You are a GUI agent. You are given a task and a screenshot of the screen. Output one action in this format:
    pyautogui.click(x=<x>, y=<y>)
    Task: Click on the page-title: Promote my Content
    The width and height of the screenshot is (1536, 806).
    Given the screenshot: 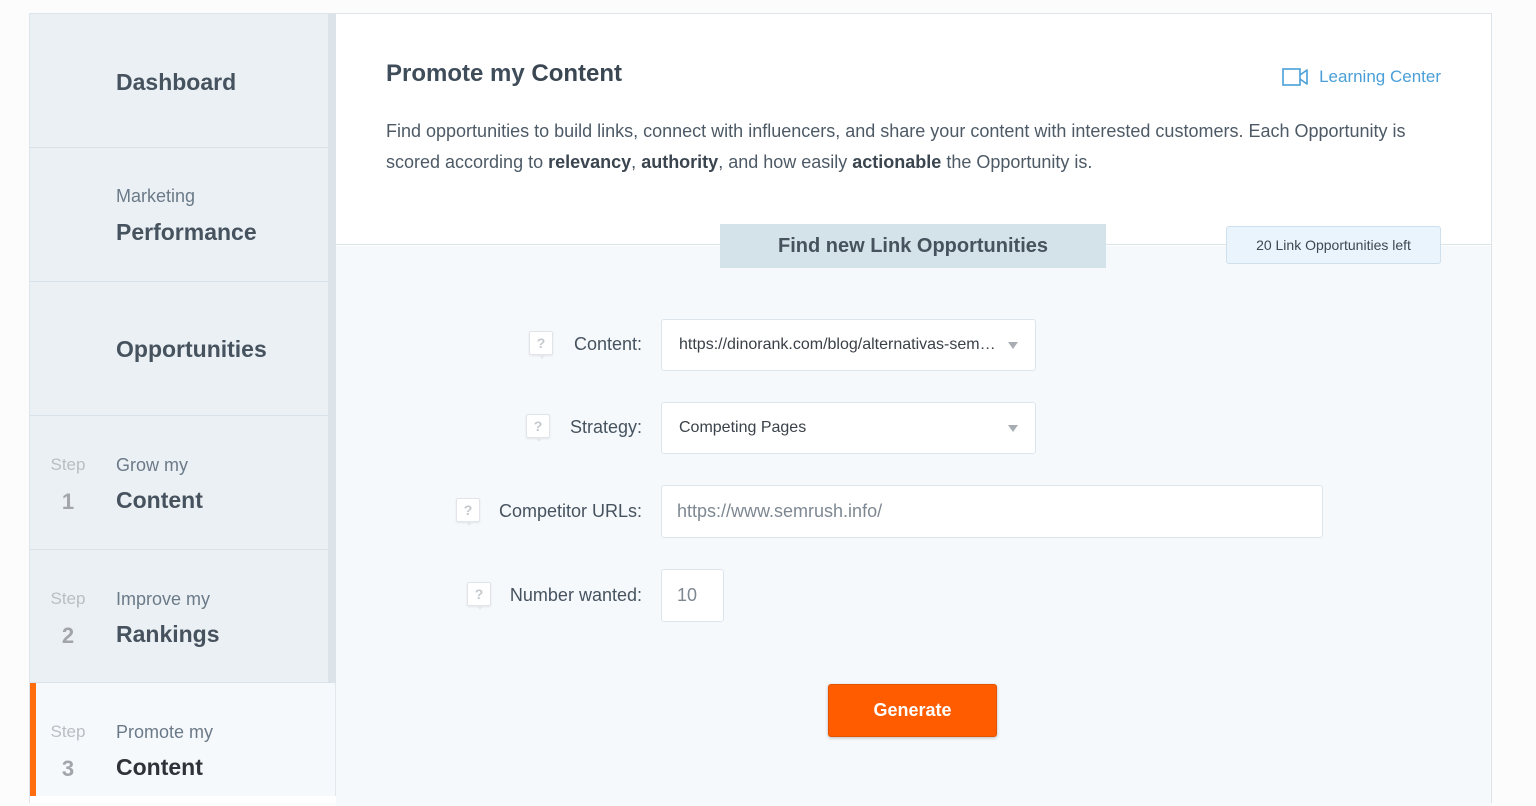 What is the action you would take?
    pyautogui.click(x=504, y=74)
    